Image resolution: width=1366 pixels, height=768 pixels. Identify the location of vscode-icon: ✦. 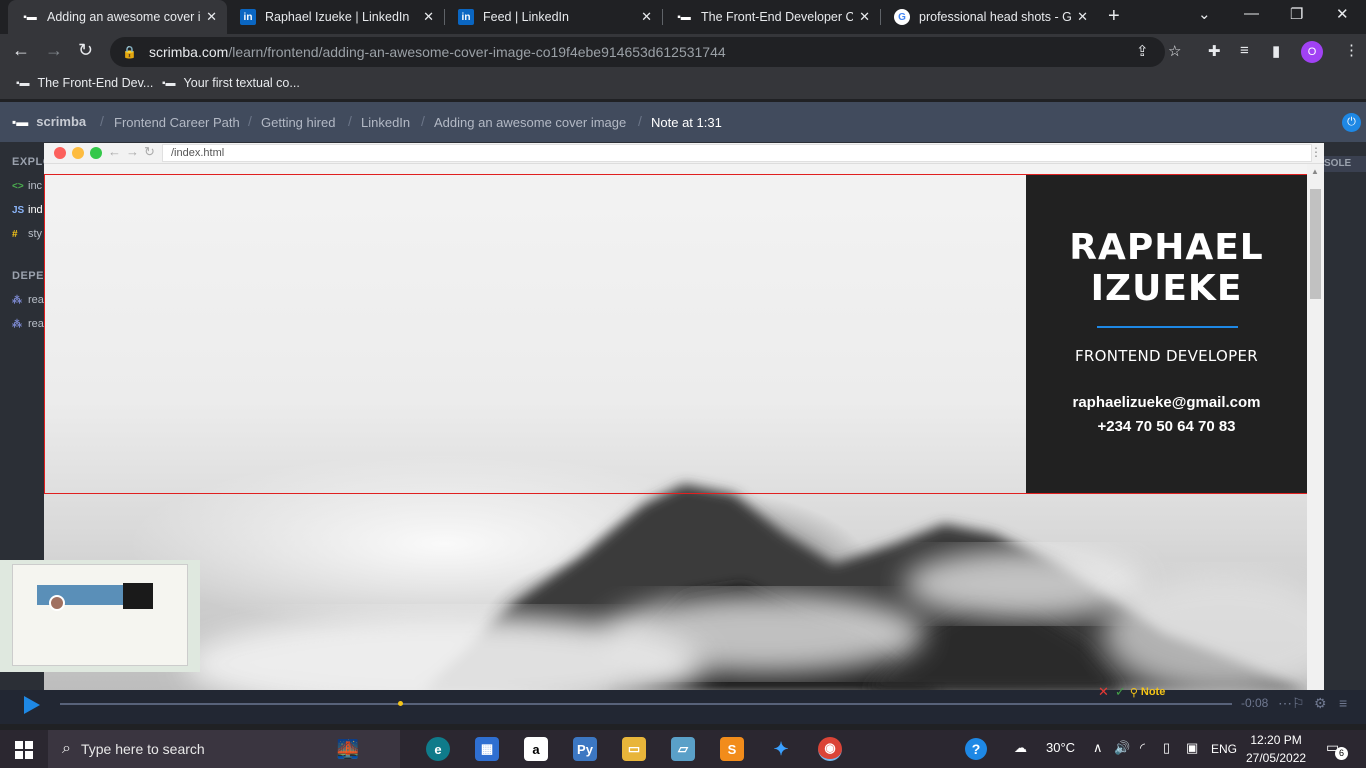
(781, 749).